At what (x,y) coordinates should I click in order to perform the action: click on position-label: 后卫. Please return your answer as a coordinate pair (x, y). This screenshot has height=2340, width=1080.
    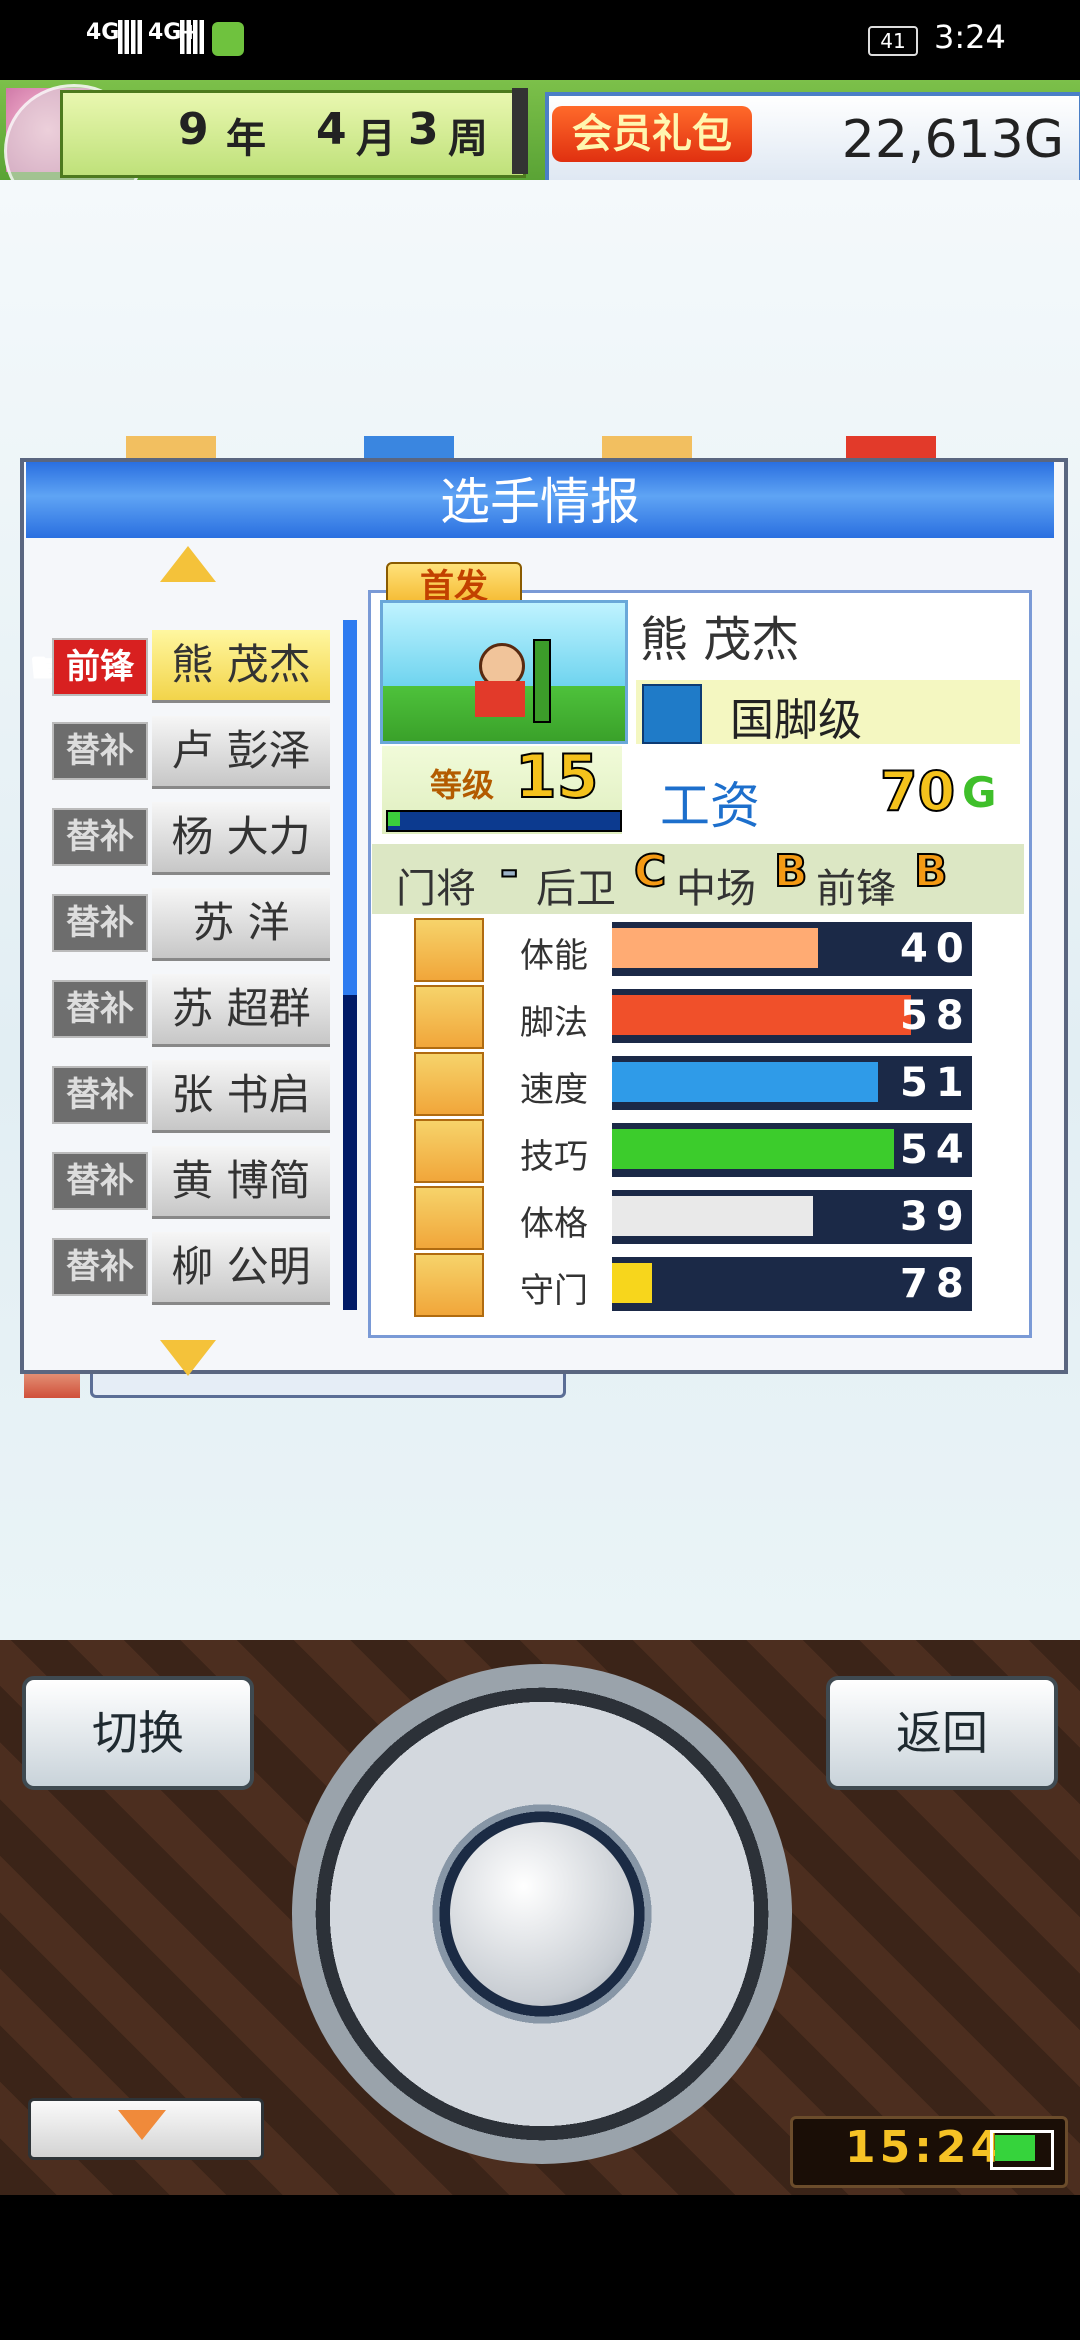
    Looking at the image, I should click on (576, 889).